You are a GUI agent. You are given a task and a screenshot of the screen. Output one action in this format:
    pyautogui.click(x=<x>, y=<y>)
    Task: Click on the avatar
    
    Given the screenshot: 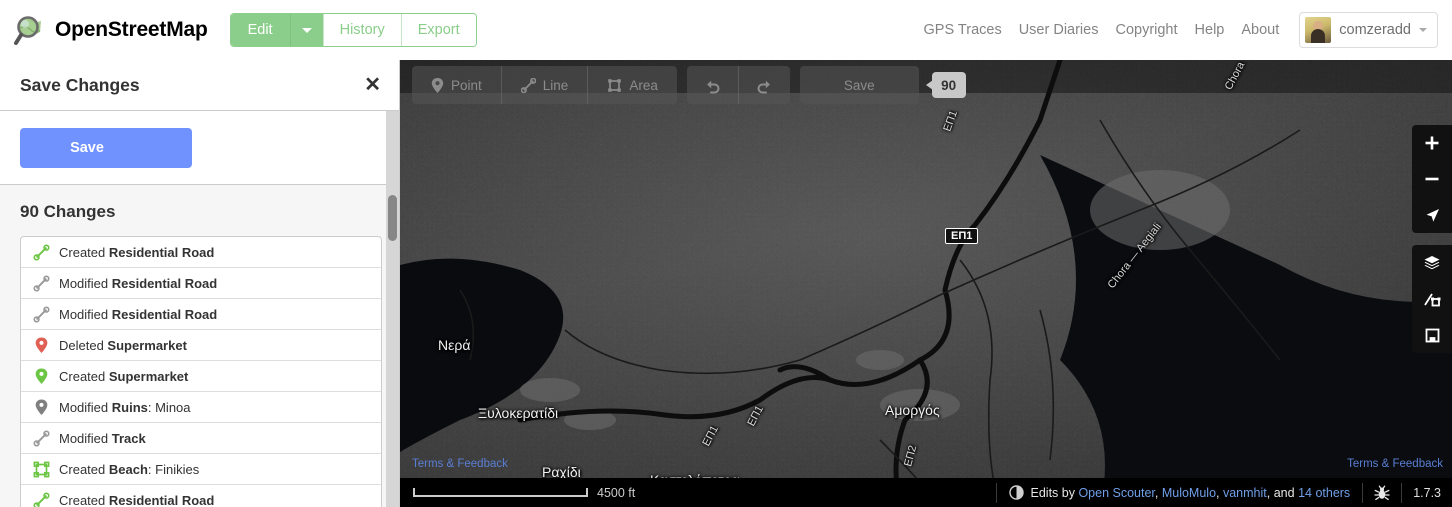 What is the action you would take?
    pyautogui.click(x=1318, y=30)
    